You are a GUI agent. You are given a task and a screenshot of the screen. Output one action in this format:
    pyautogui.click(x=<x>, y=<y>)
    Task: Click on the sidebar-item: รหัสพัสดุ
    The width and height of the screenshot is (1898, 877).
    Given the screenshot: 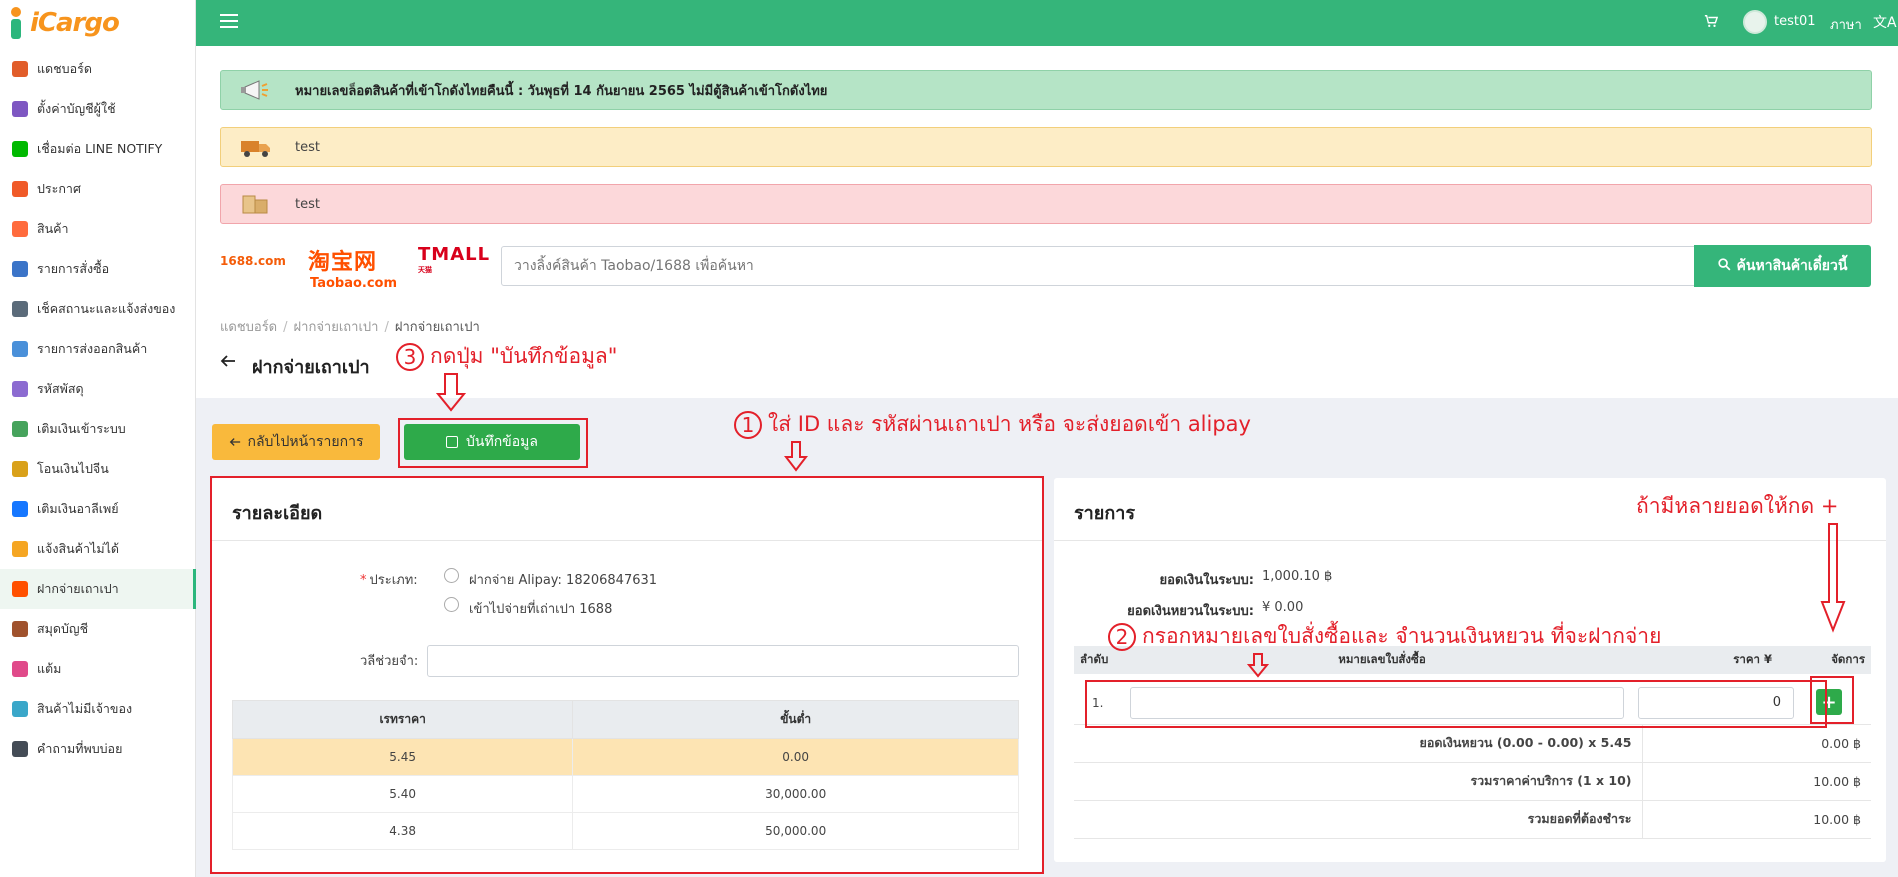 What is the action you would take?
    pyautogui.click(x=97, y=389)
    